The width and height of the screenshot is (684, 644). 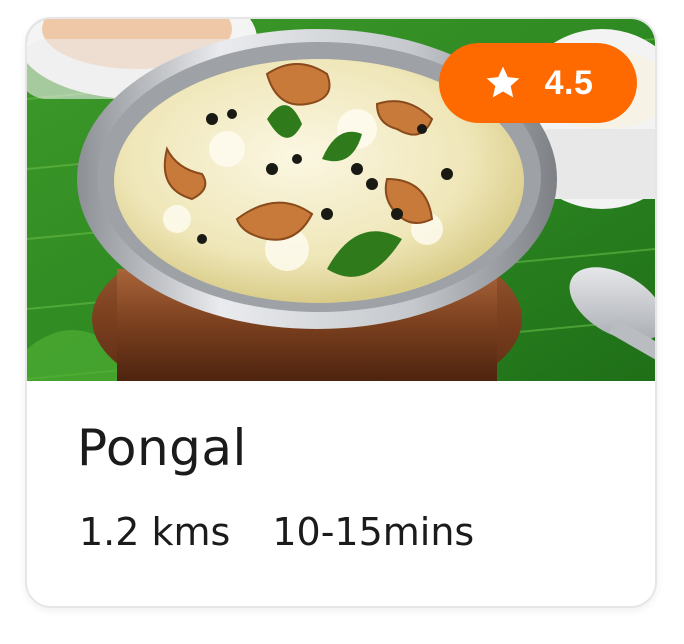 What do you see at coordinates (155, 532) in the screenshot?
I see `distance-text: 1.2 kms` at bounding box center [155, 532].